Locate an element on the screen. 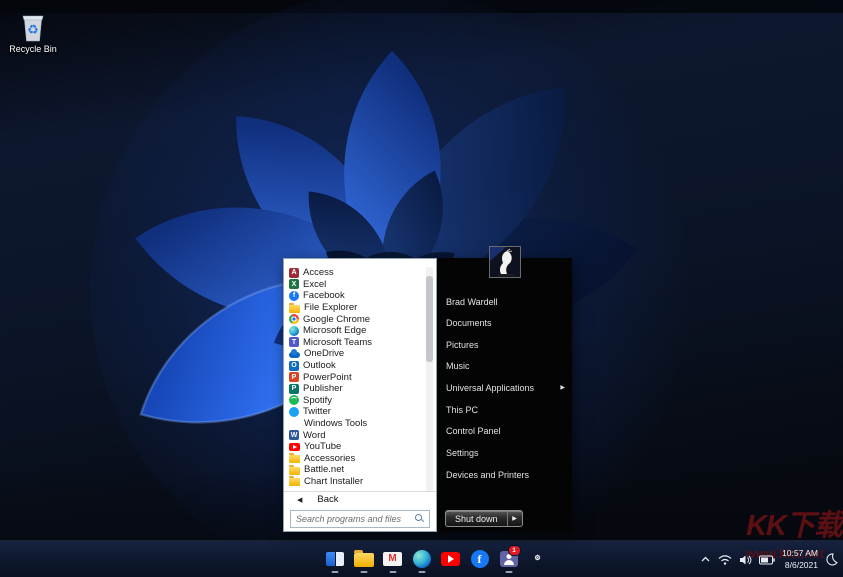 The height and width of the screenshot is (577, 843). powerpoint-icon: P is located at coordinates (294, 377).